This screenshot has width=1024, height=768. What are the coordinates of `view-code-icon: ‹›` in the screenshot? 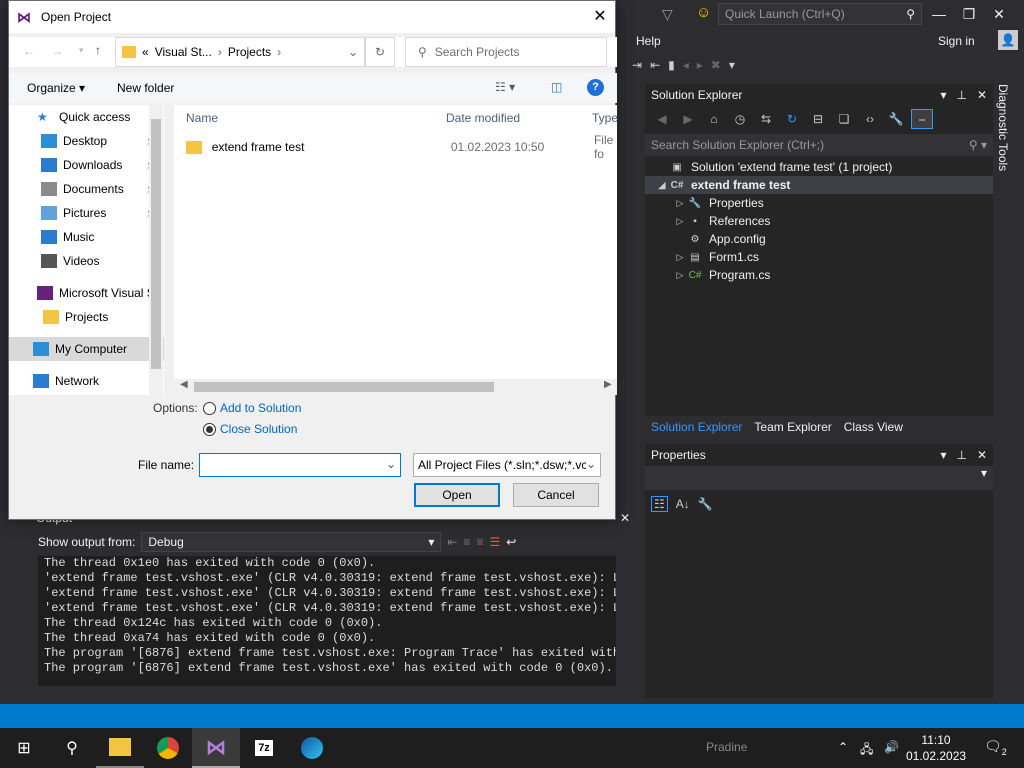 It's located at (870, 119).